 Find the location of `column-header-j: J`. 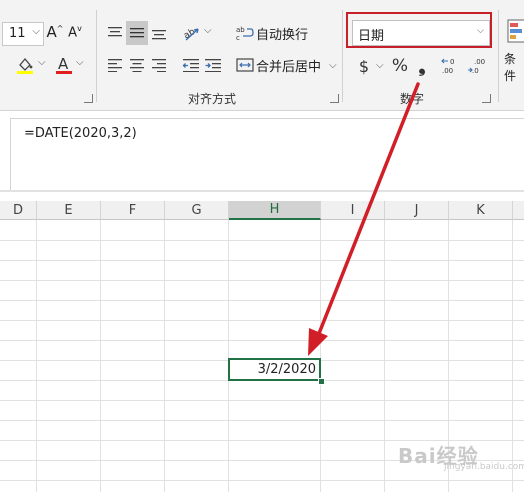

column-header-j: J is located at coordinates (417, 210).